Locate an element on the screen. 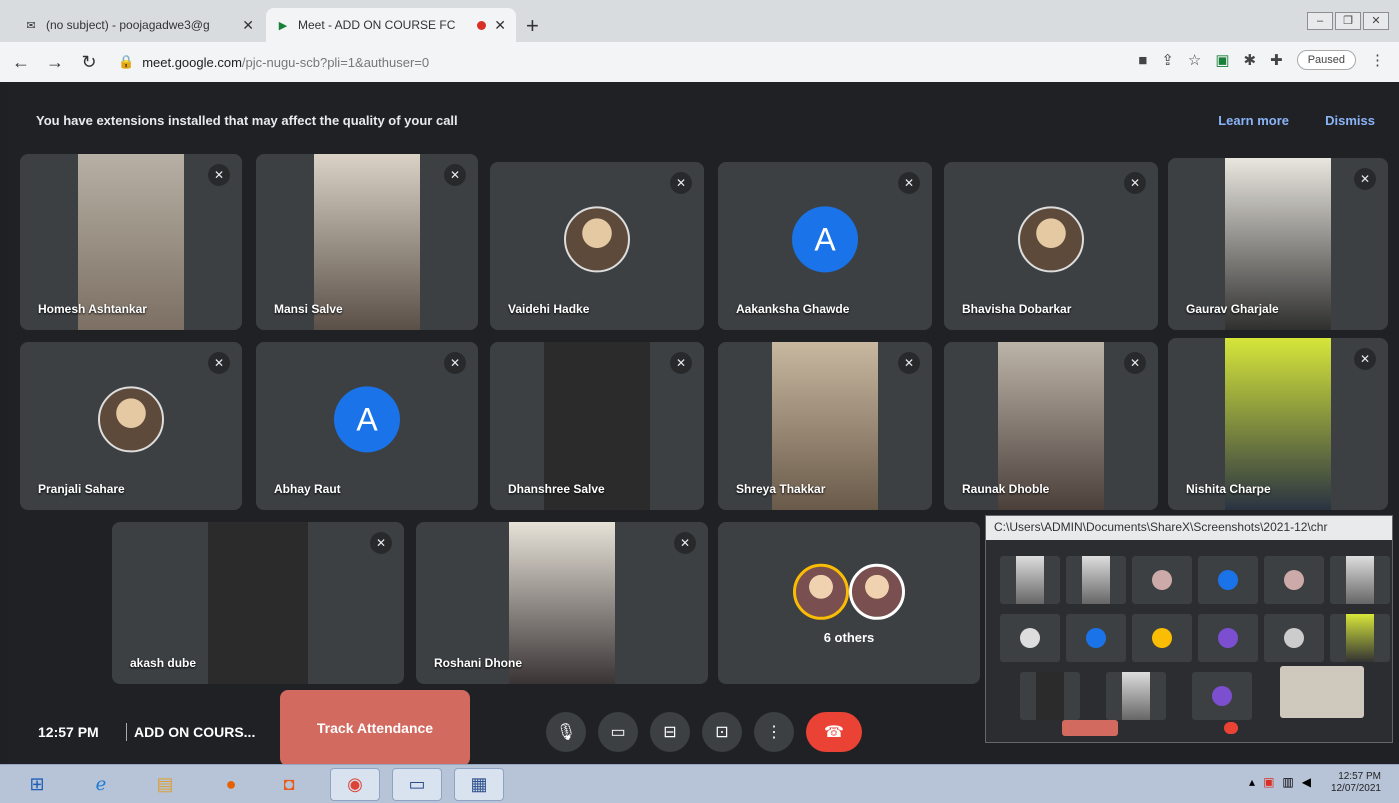 The image size is (1399, 803). present-icon: ⊡ is located at coordinates (722, 732).